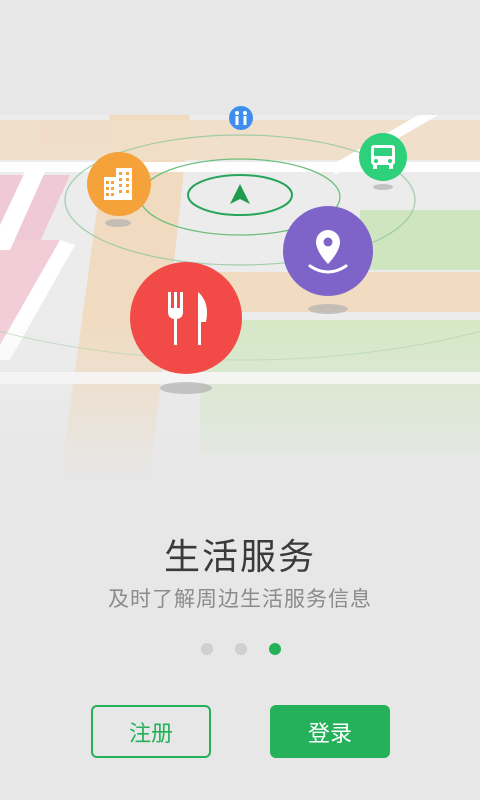 This screenshot has width=480, height=800. Describe the element at coordinates (328, 251) in the screenshot. I see `location-pin-icon` at that location.